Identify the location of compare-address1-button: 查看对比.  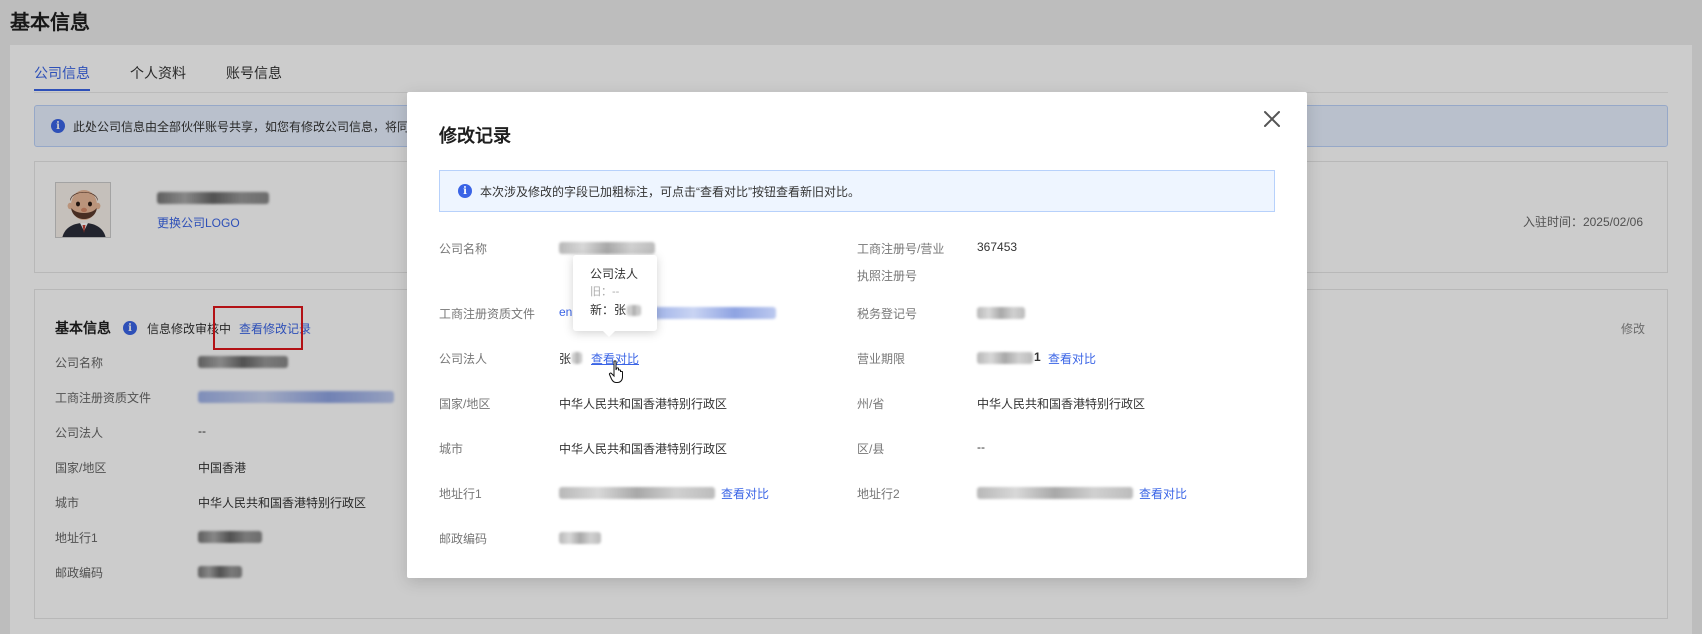
(745, 493).